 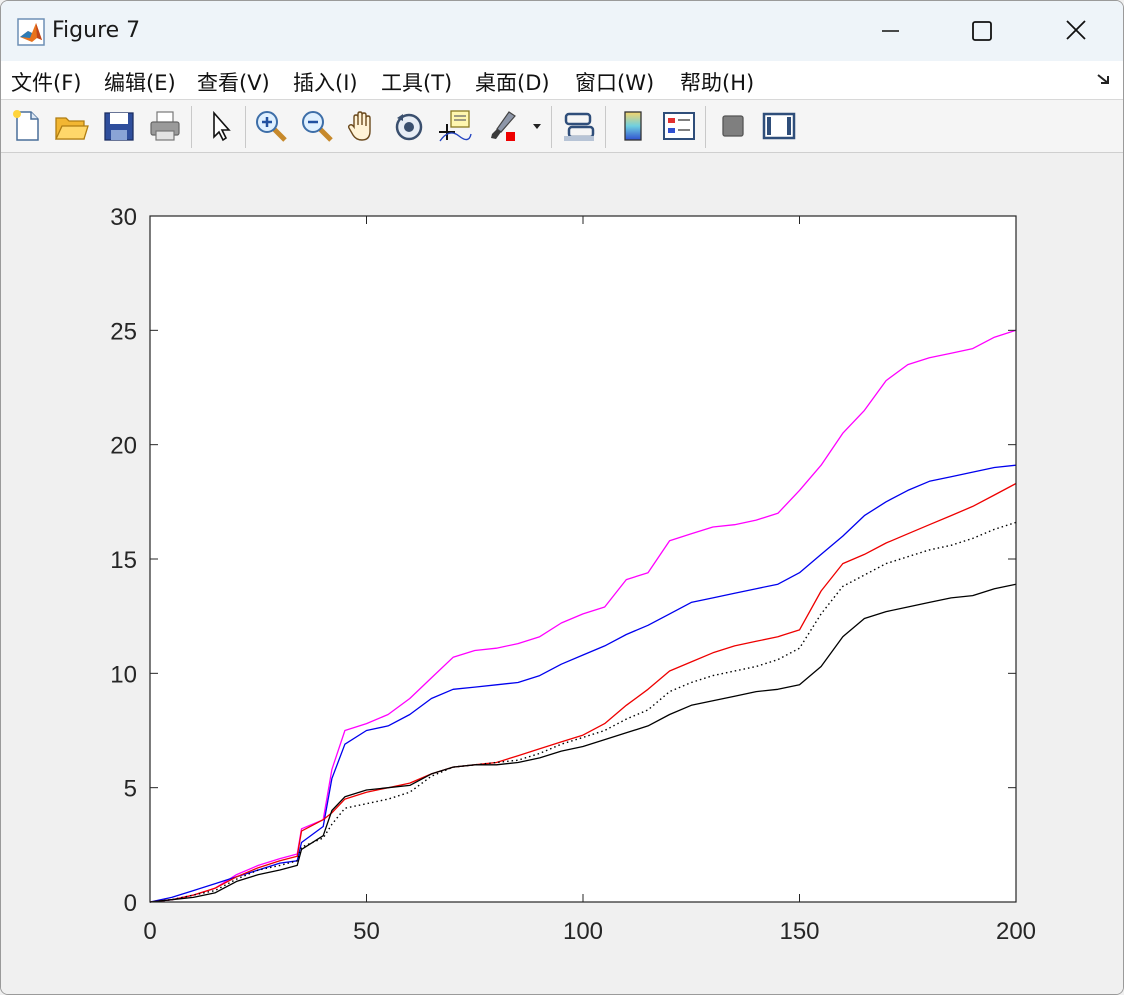 What do you see at coordinates (149, 931) in the screenshot?
I see `x-tick-label: 0` at bounding box center [149, 931].